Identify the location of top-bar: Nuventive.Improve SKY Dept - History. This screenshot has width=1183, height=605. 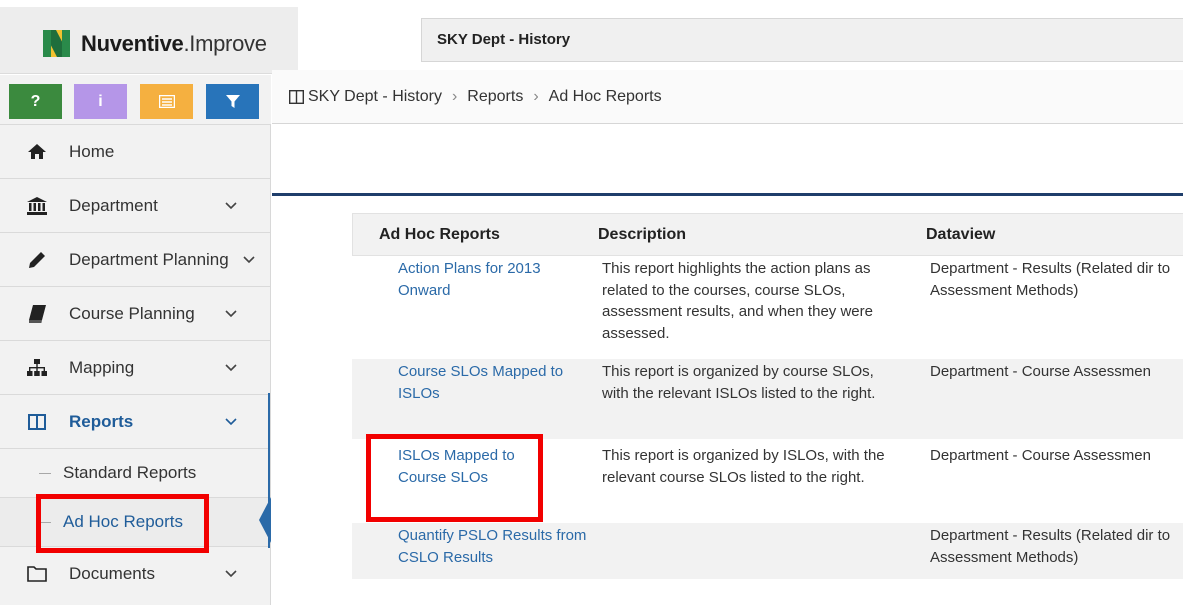
(591, 37).